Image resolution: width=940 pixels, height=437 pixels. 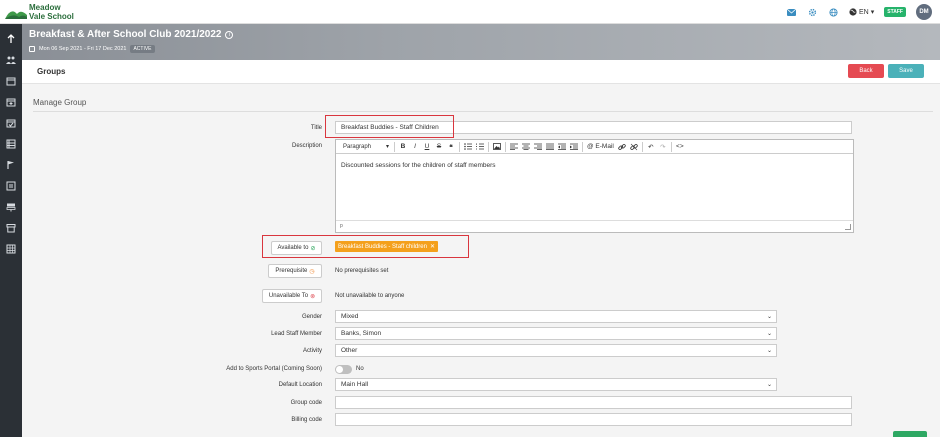 I want to click on info-icon: i, so click(x=229, y=34).